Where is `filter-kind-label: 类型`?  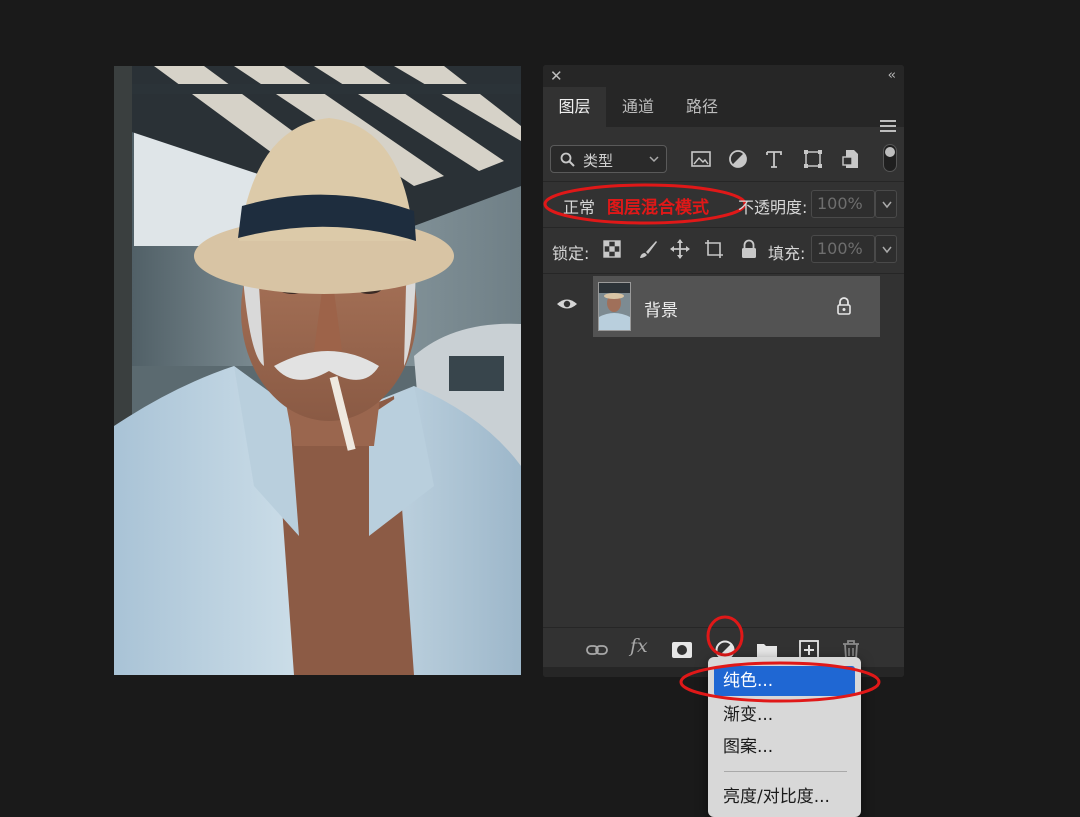 filter-kind-label: 类型 is located at coordinates (598, 161).